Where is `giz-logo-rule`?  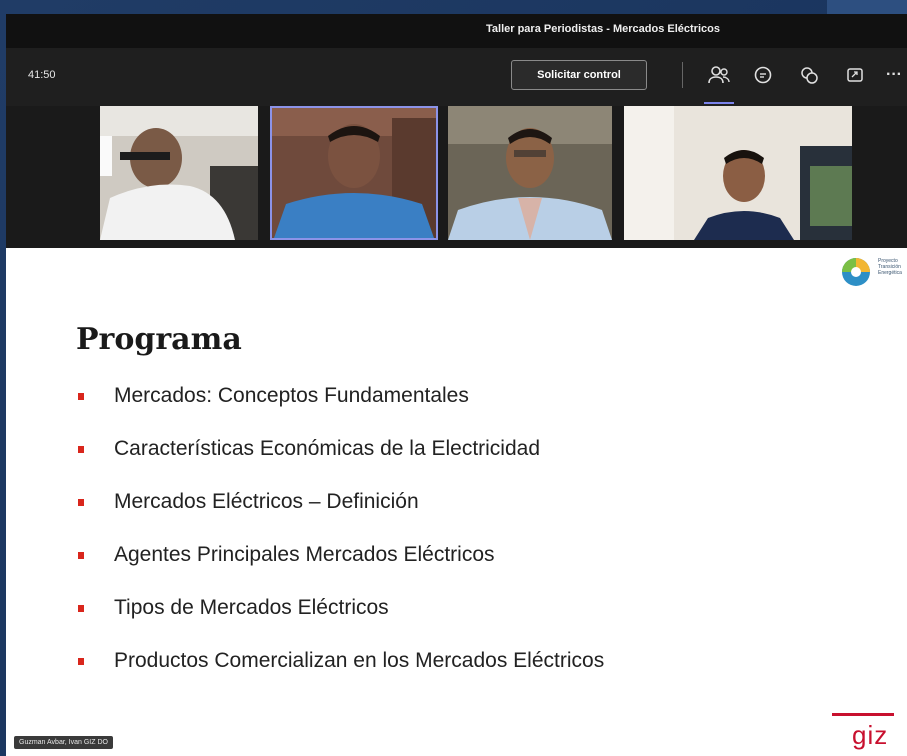 giz-logo-rule is located at coordinates (863, 714).